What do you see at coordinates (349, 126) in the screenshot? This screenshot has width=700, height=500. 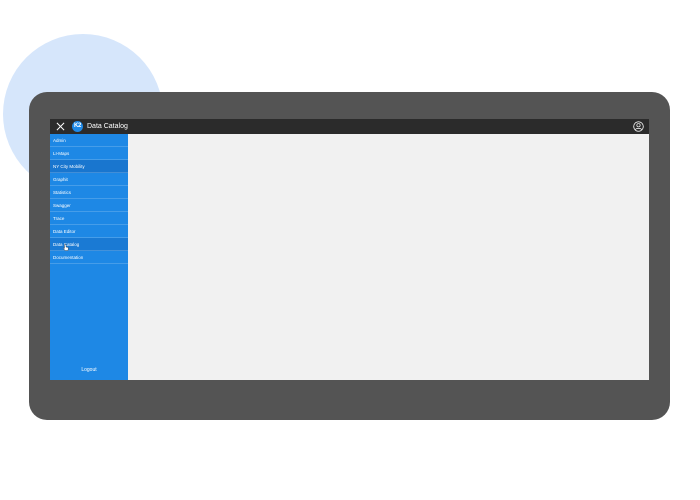 I see `top-bar: K2 Data Catalog` at bounding box center [349, 126].